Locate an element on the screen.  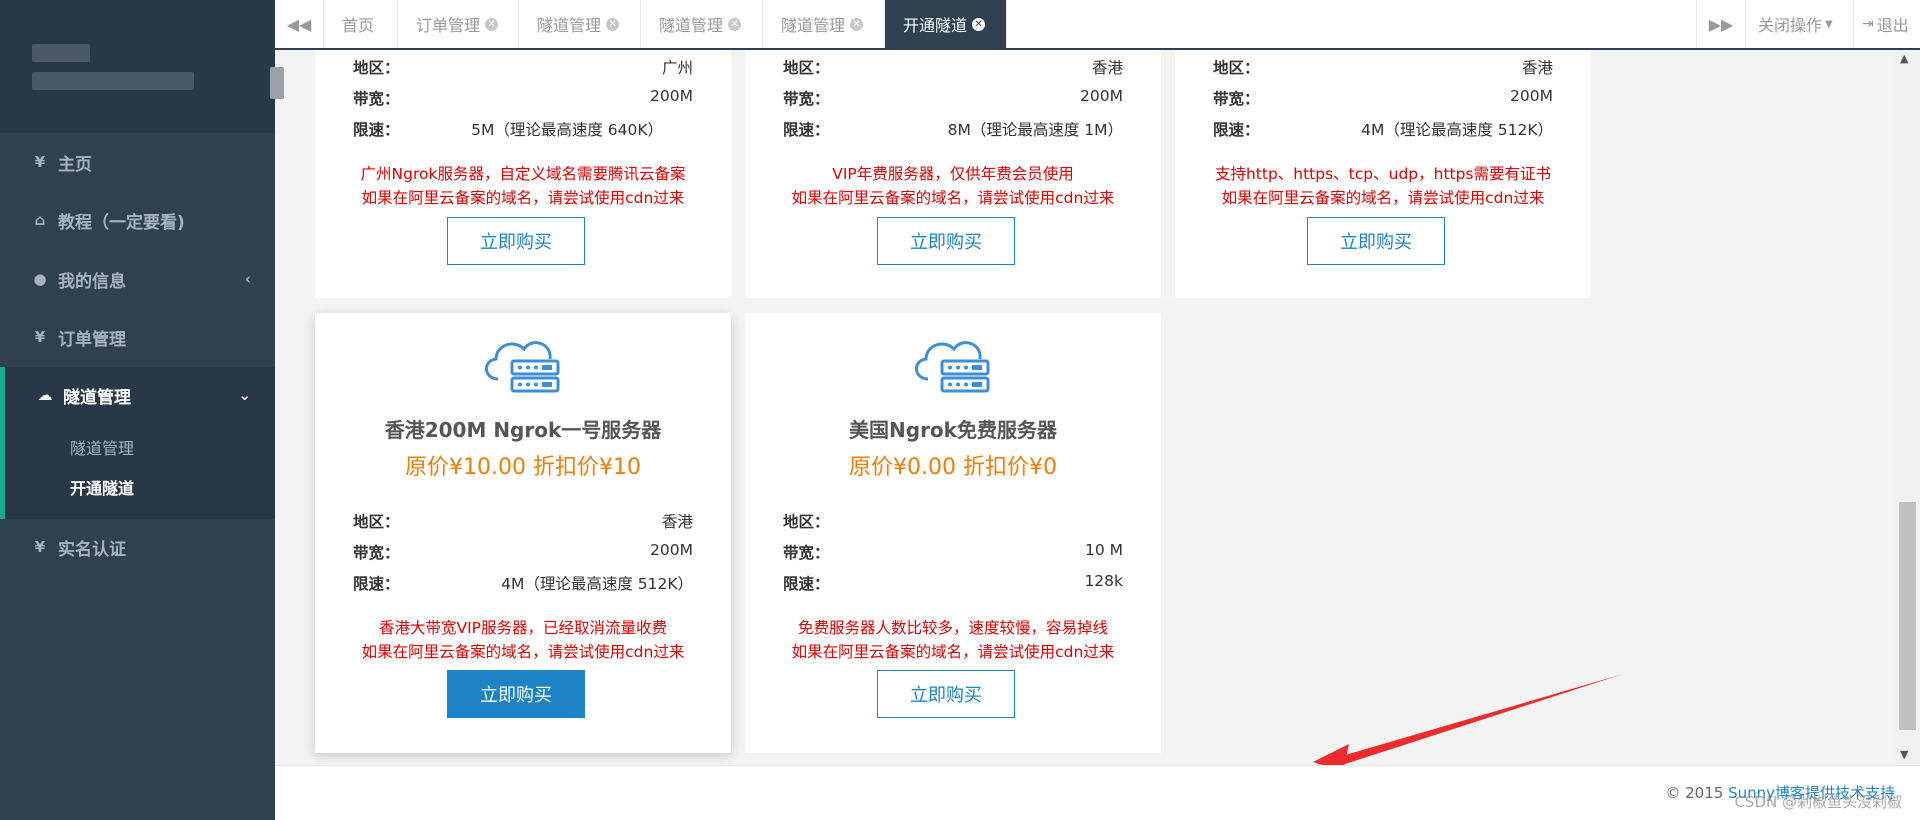
scroll-left-button: ◀◀ is located at coordinates (299, 24).